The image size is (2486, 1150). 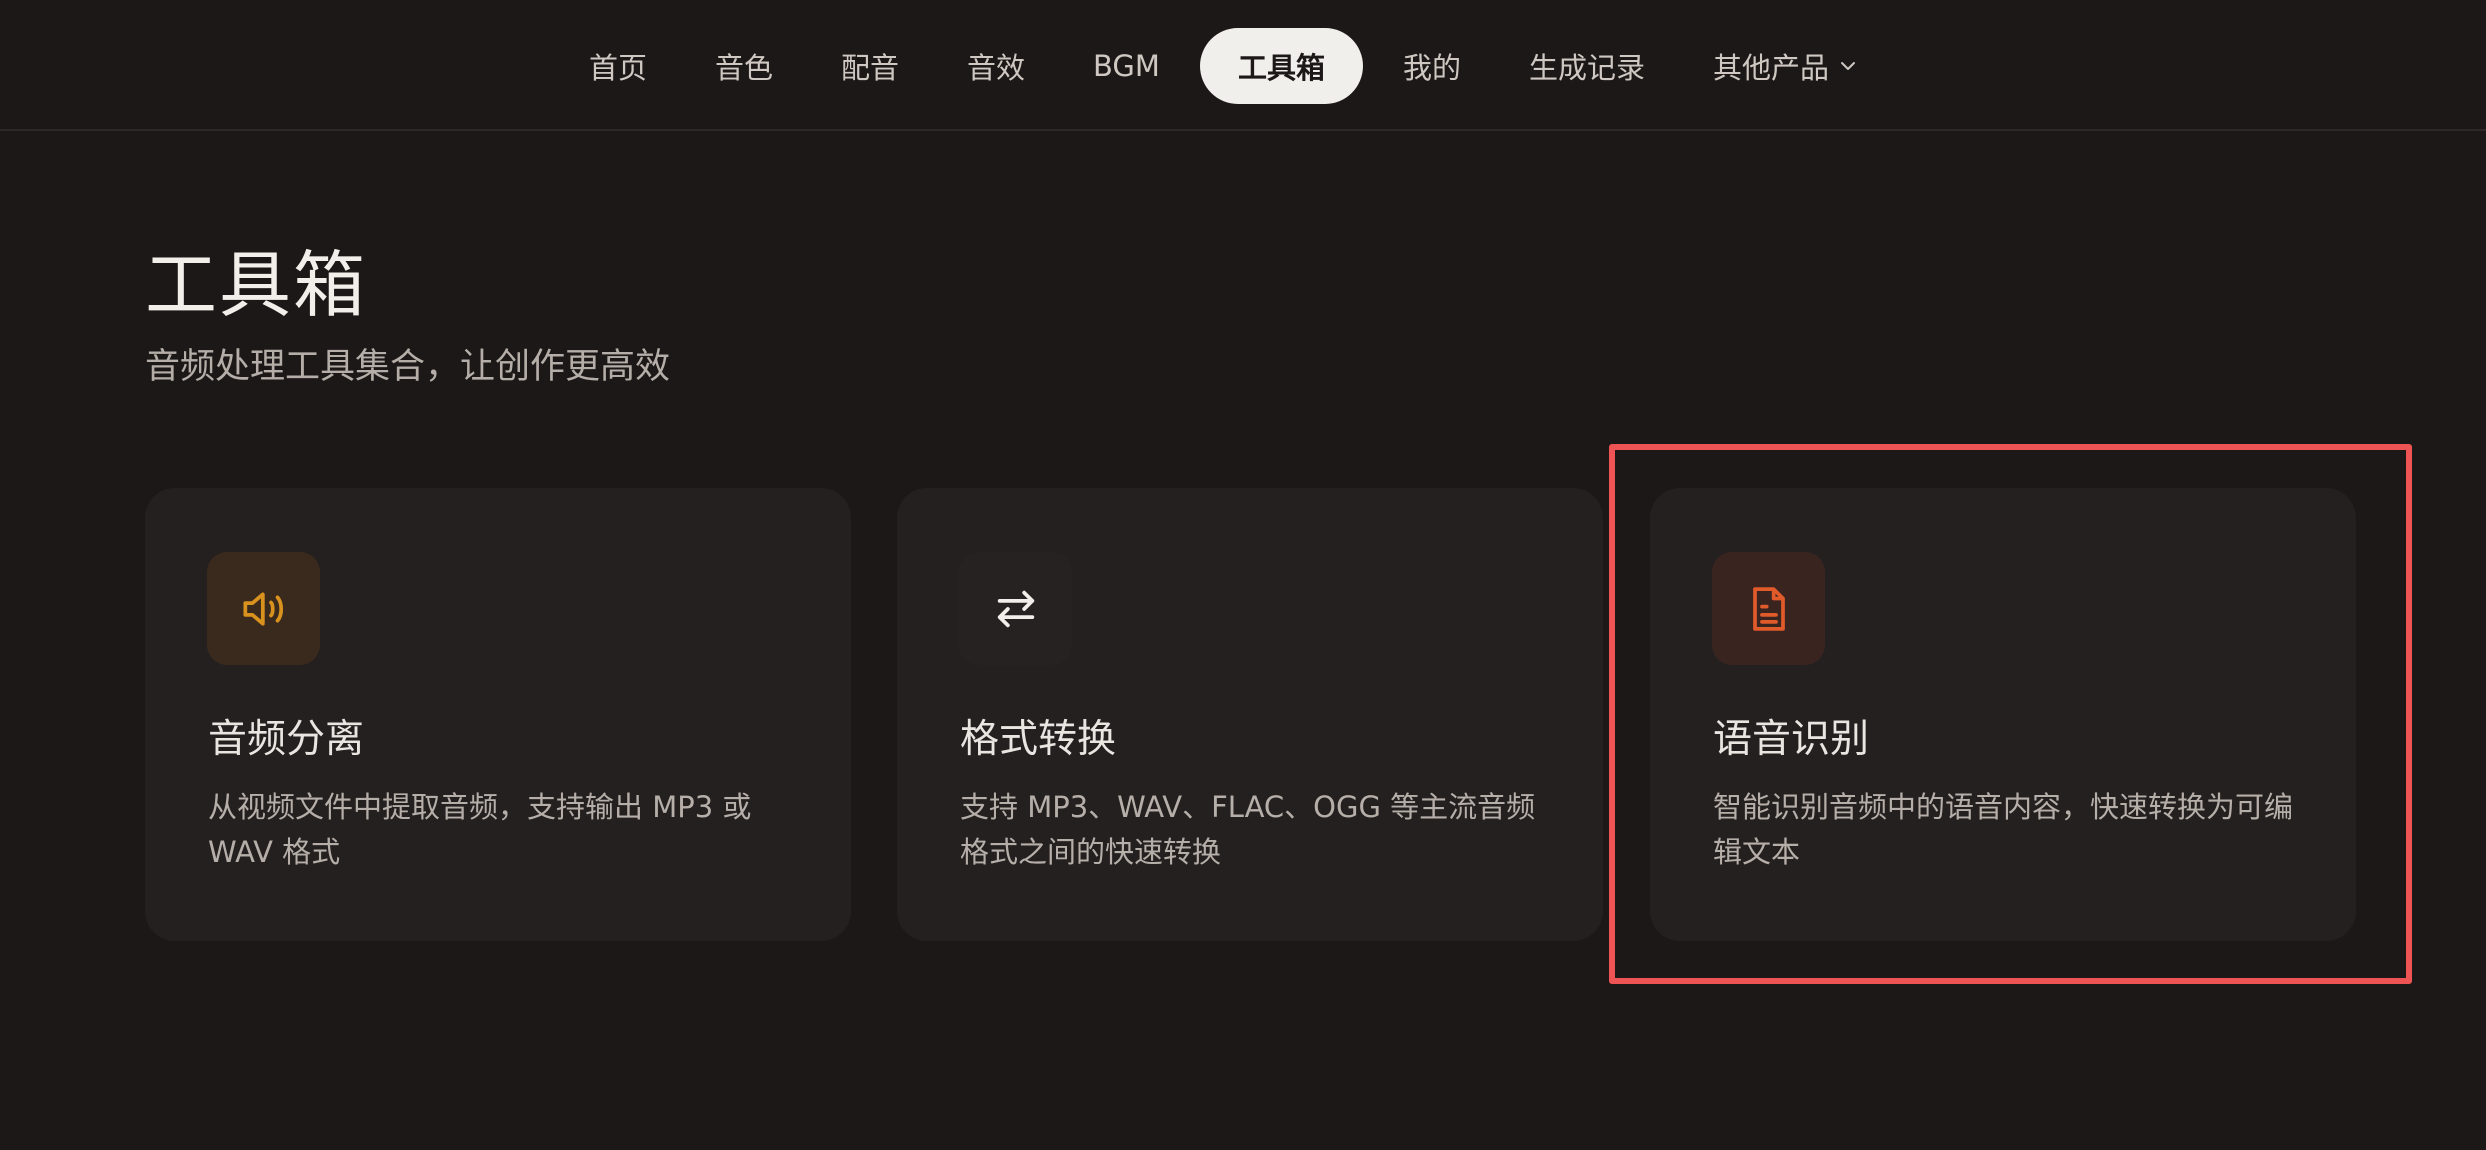 I want to click on nav-item-sound-effects: 音效, so click(x=996, y=66).